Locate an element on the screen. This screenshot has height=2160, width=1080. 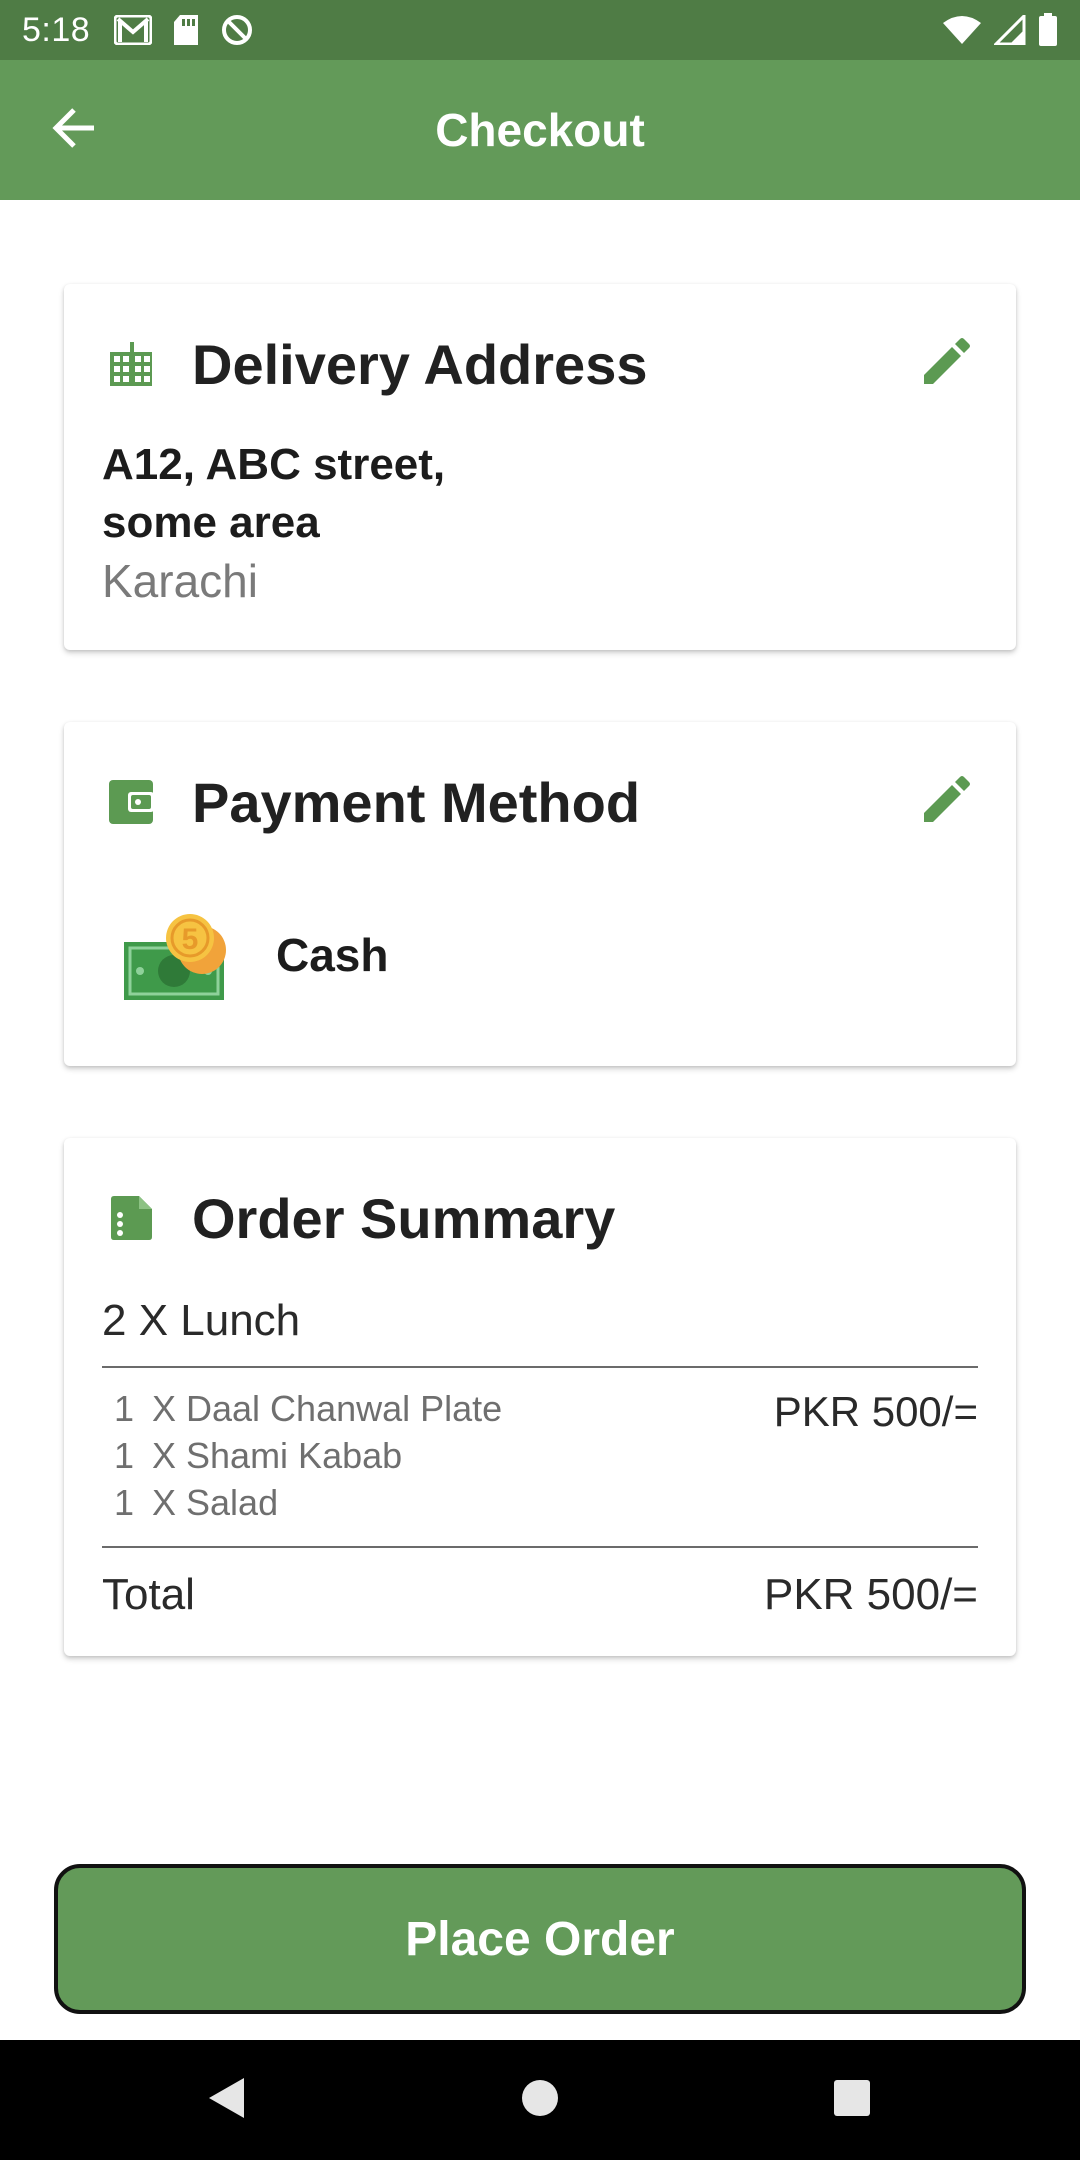
list-item: 1 X Daal Chanwal Plate is located at coordinates (308, 1411).